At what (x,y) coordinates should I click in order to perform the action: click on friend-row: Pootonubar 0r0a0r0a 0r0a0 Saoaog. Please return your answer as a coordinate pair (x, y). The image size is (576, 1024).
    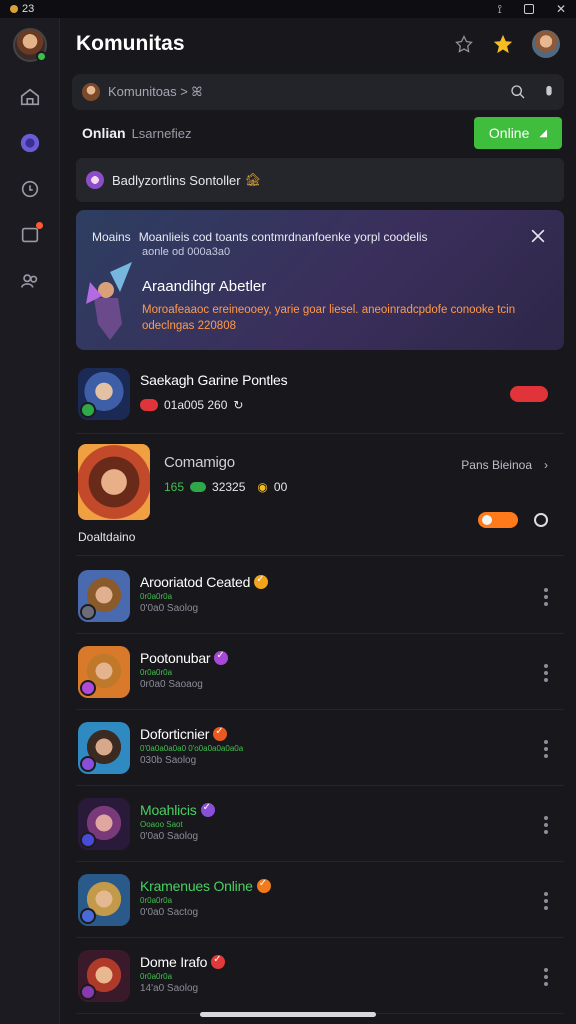
    Looking at the image, I should click on (320, 672).